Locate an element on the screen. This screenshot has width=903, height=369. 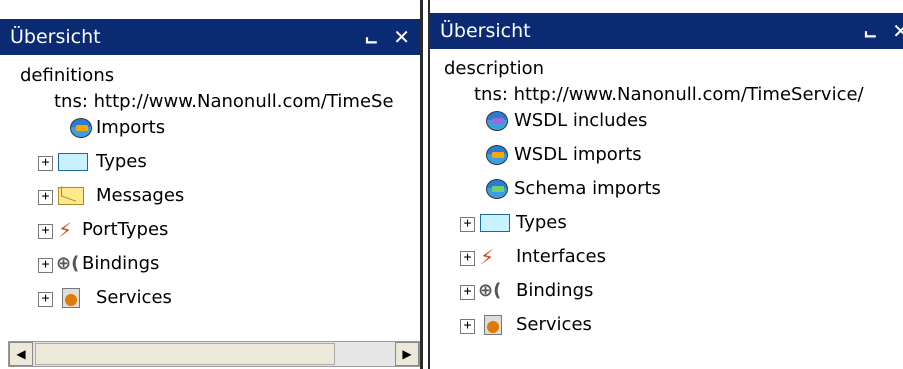
tree-item-label: Imports is located at coordinates (131, 127).